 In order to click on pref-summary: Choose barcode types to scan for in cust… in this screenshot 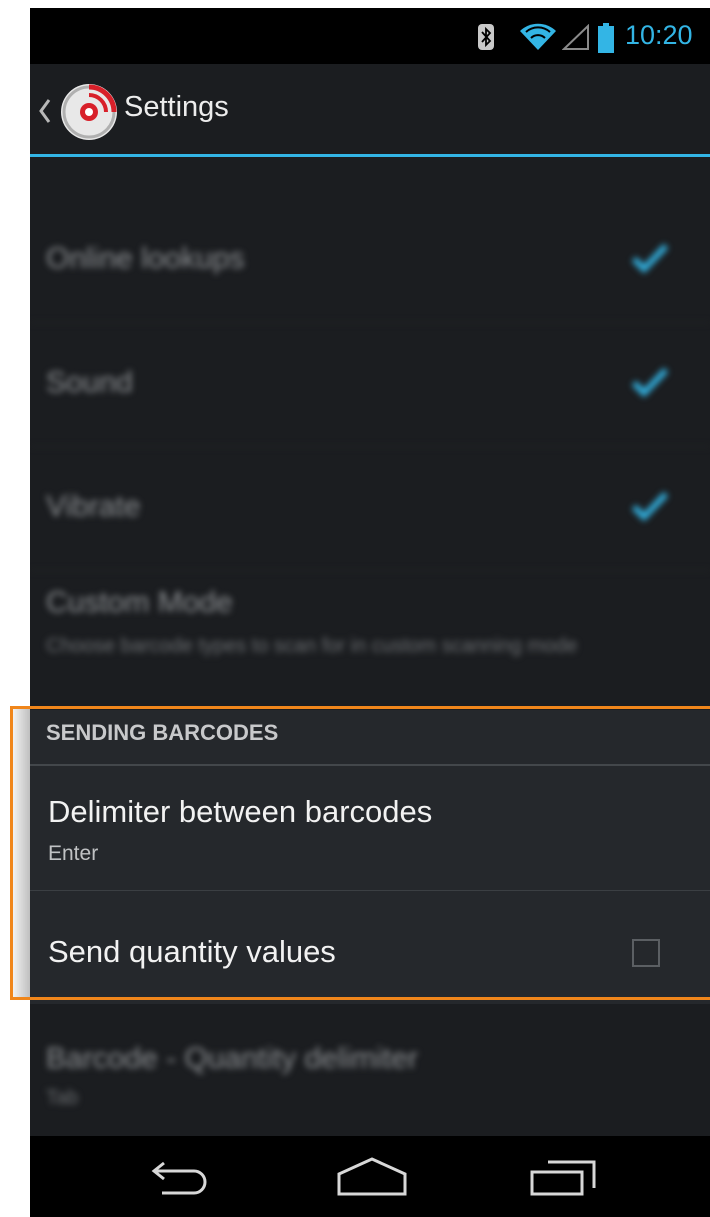, I will do `click(312, 646)`.